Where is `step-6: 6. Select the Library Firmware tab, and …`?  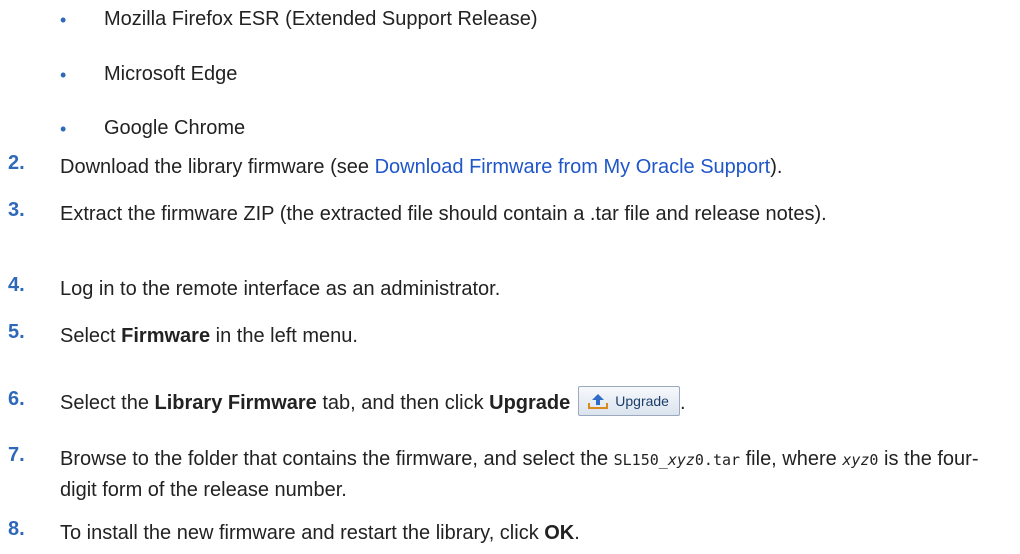 step-6: 6. Select the Library Firmware tab, and … is located at coordinates (509, 402).